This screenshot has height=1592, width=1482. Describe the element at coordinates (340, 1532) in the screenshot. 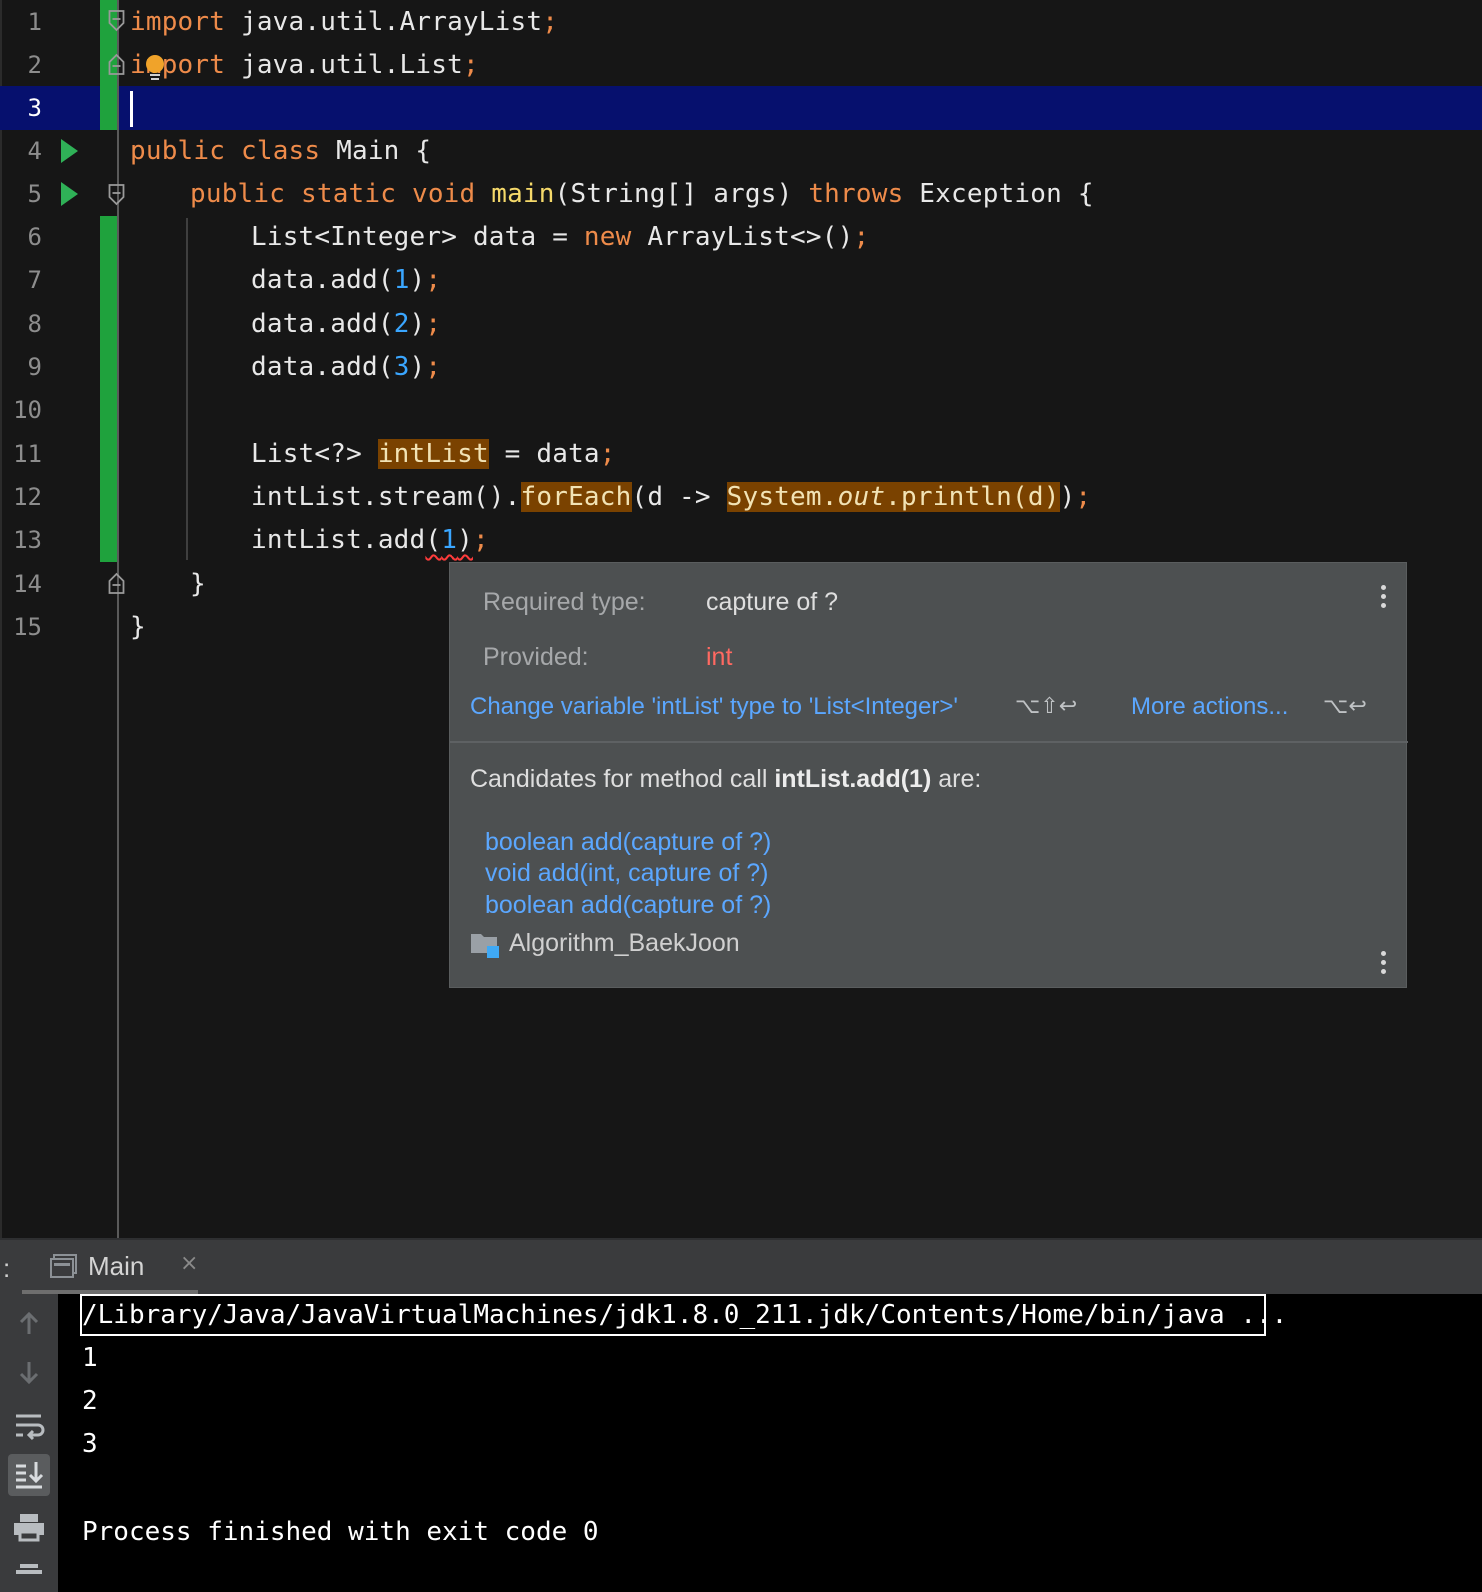

I see `exit-code-message: Process finished with exit code 0` at that location.